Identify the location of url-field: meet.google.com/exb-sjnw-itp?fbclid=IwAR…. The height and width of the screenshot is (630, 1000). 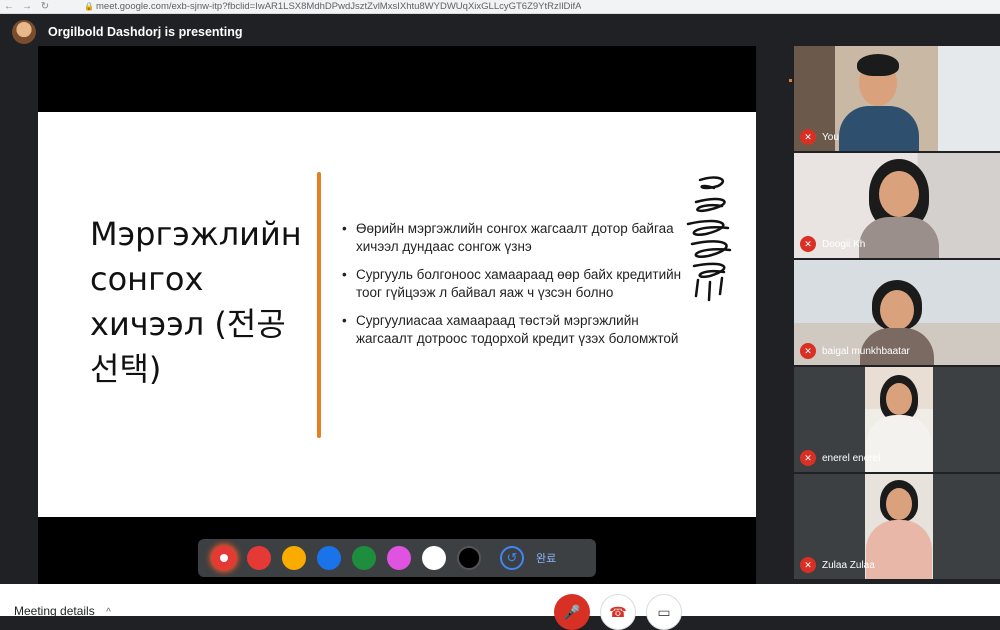
(338, 6).